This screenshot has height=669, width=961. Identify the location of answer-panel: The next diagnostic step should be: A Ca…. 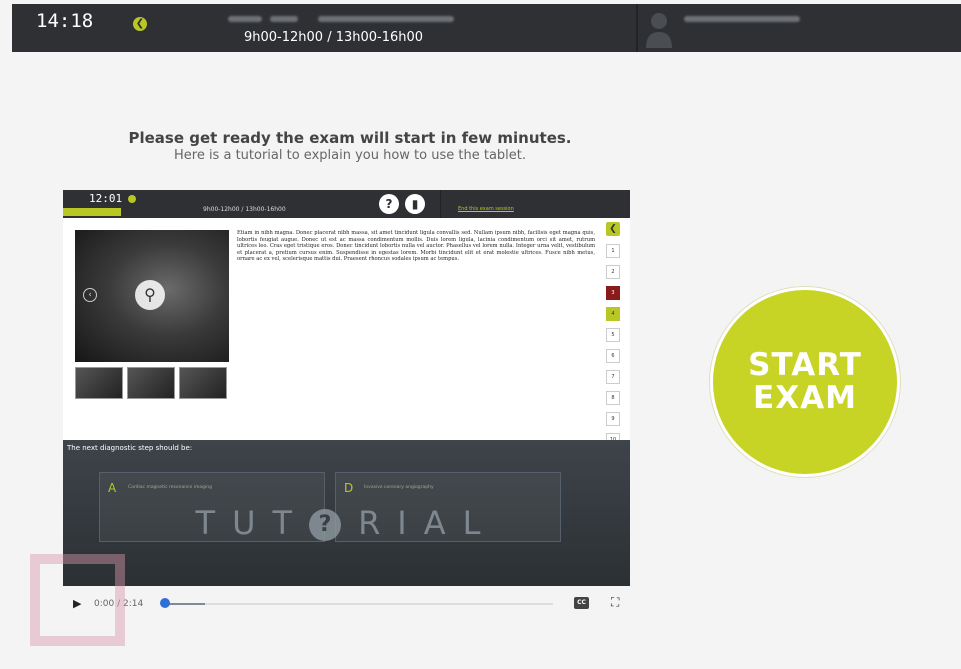
(346, 513).